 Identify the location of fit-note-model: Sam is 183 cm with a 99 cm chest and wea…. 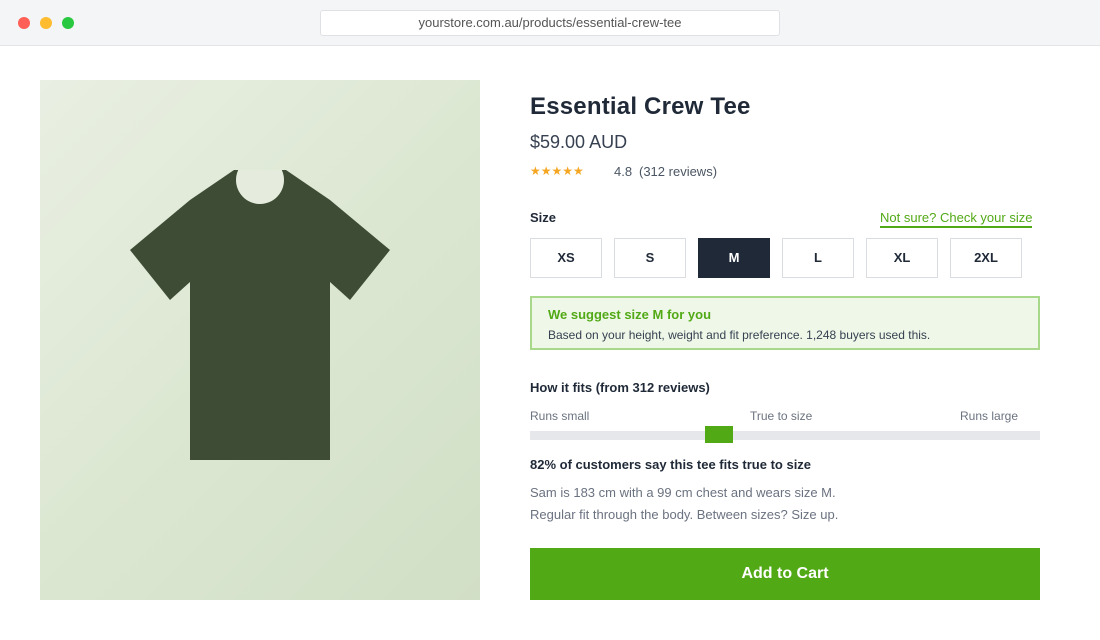
(683, 492).